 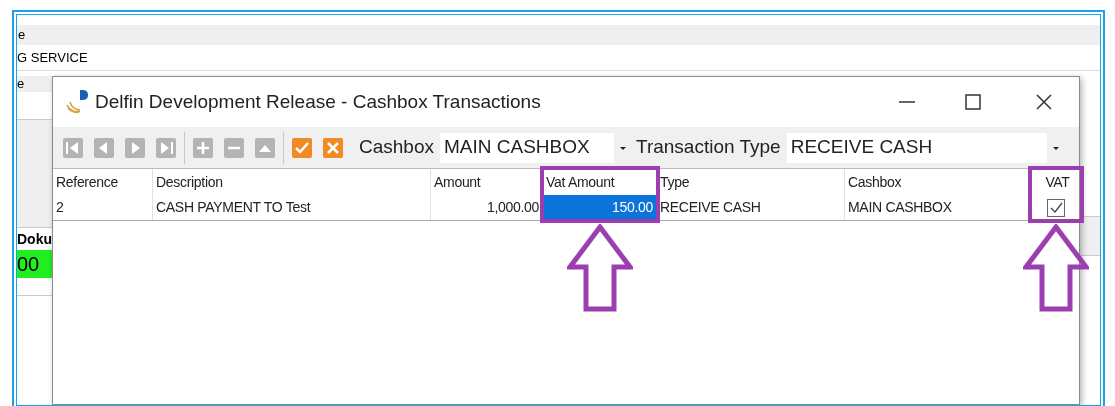 What do you see at coordinates (938, 207) in the screenshot?
I see `table-cell: MAIN CASHBOX` at bounding box center [938, 207].